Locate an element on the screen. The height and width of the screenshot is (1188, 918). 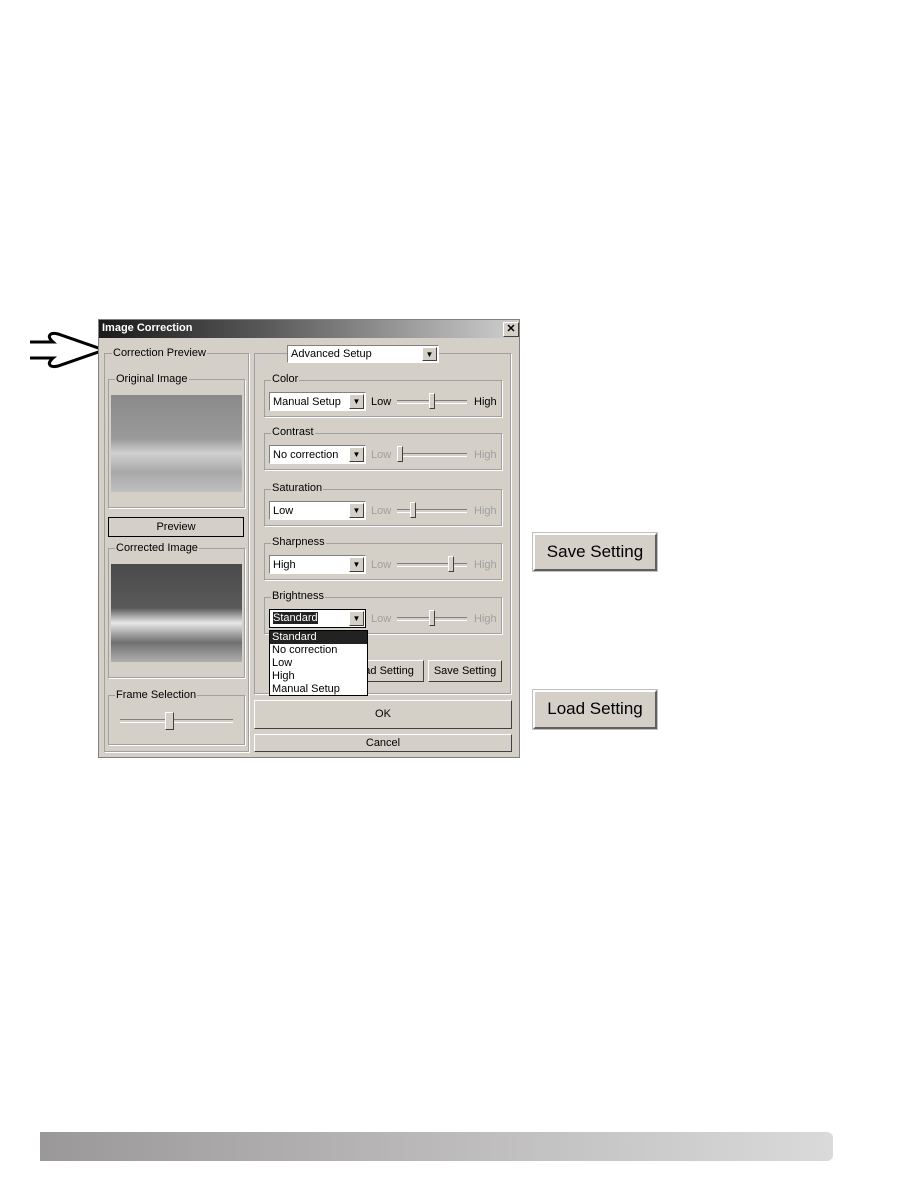
contrast-slider is located at coordinates (432, 455).